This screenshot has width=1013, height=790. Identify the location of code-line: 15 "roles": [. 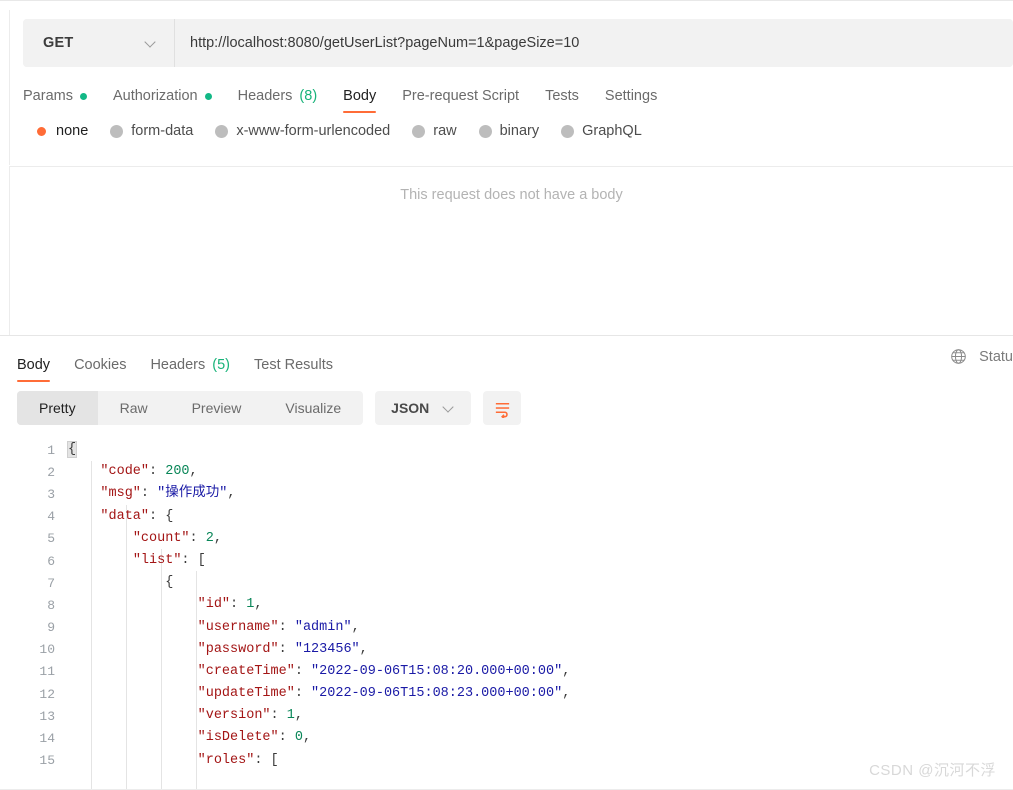
(506, 761).